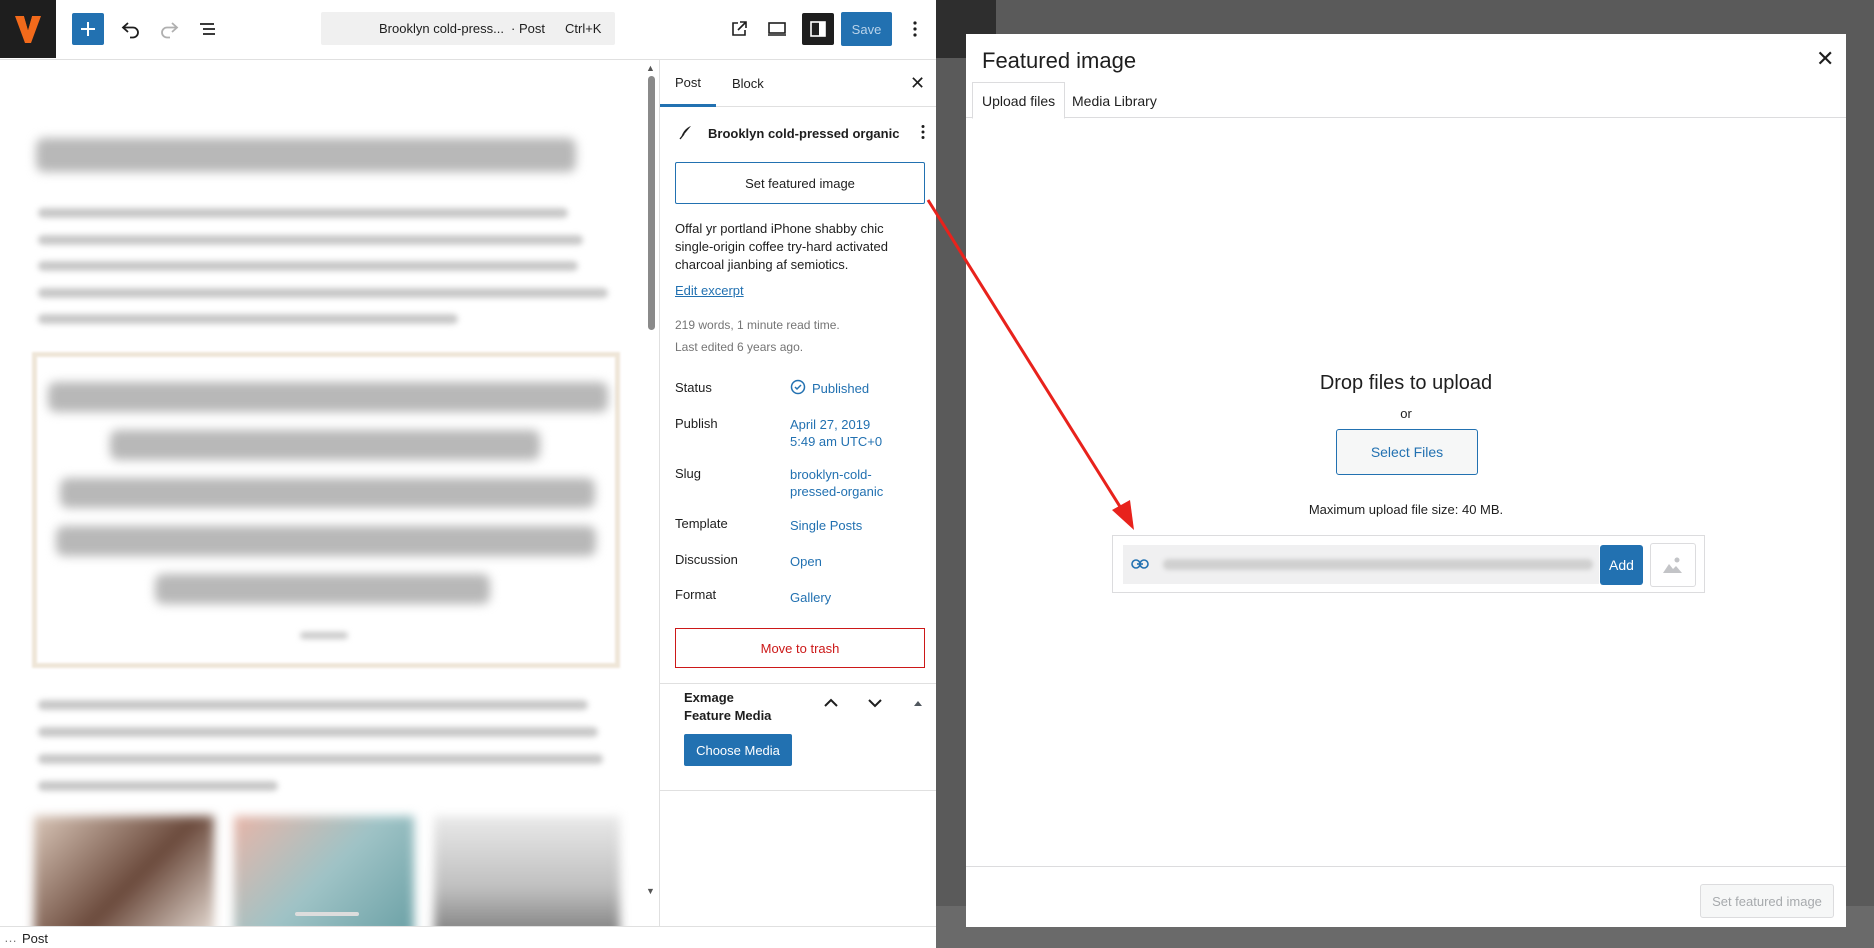 The width and height of the screenshot is (1874, 948). I want to click on discussion-label: Discussion, so click(706, 559).